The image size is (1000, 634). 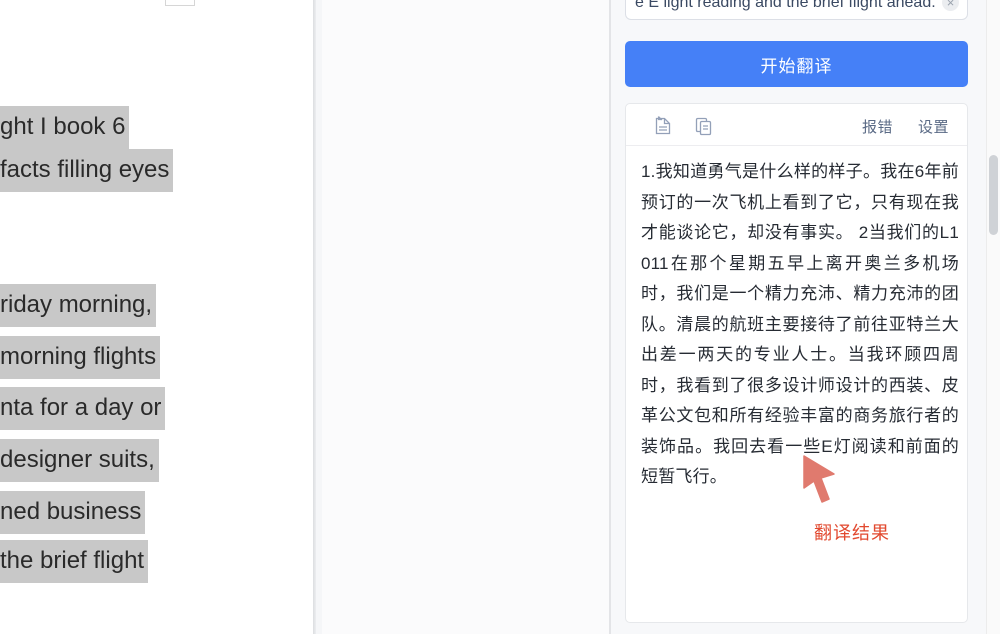 I want to click on document-line: riday morning,, so click(x=78, y=305).